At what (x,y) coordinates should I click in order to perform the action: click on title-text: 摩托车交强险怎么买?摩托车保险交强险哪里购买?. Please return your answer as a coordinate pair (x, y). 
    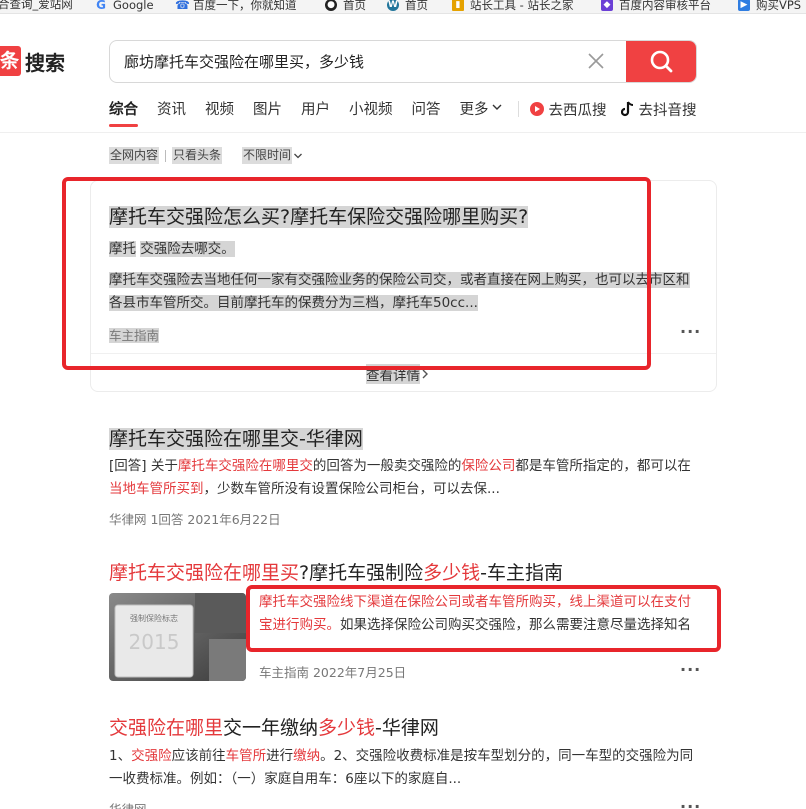
    Looking at the image, I should click on (319, 217).